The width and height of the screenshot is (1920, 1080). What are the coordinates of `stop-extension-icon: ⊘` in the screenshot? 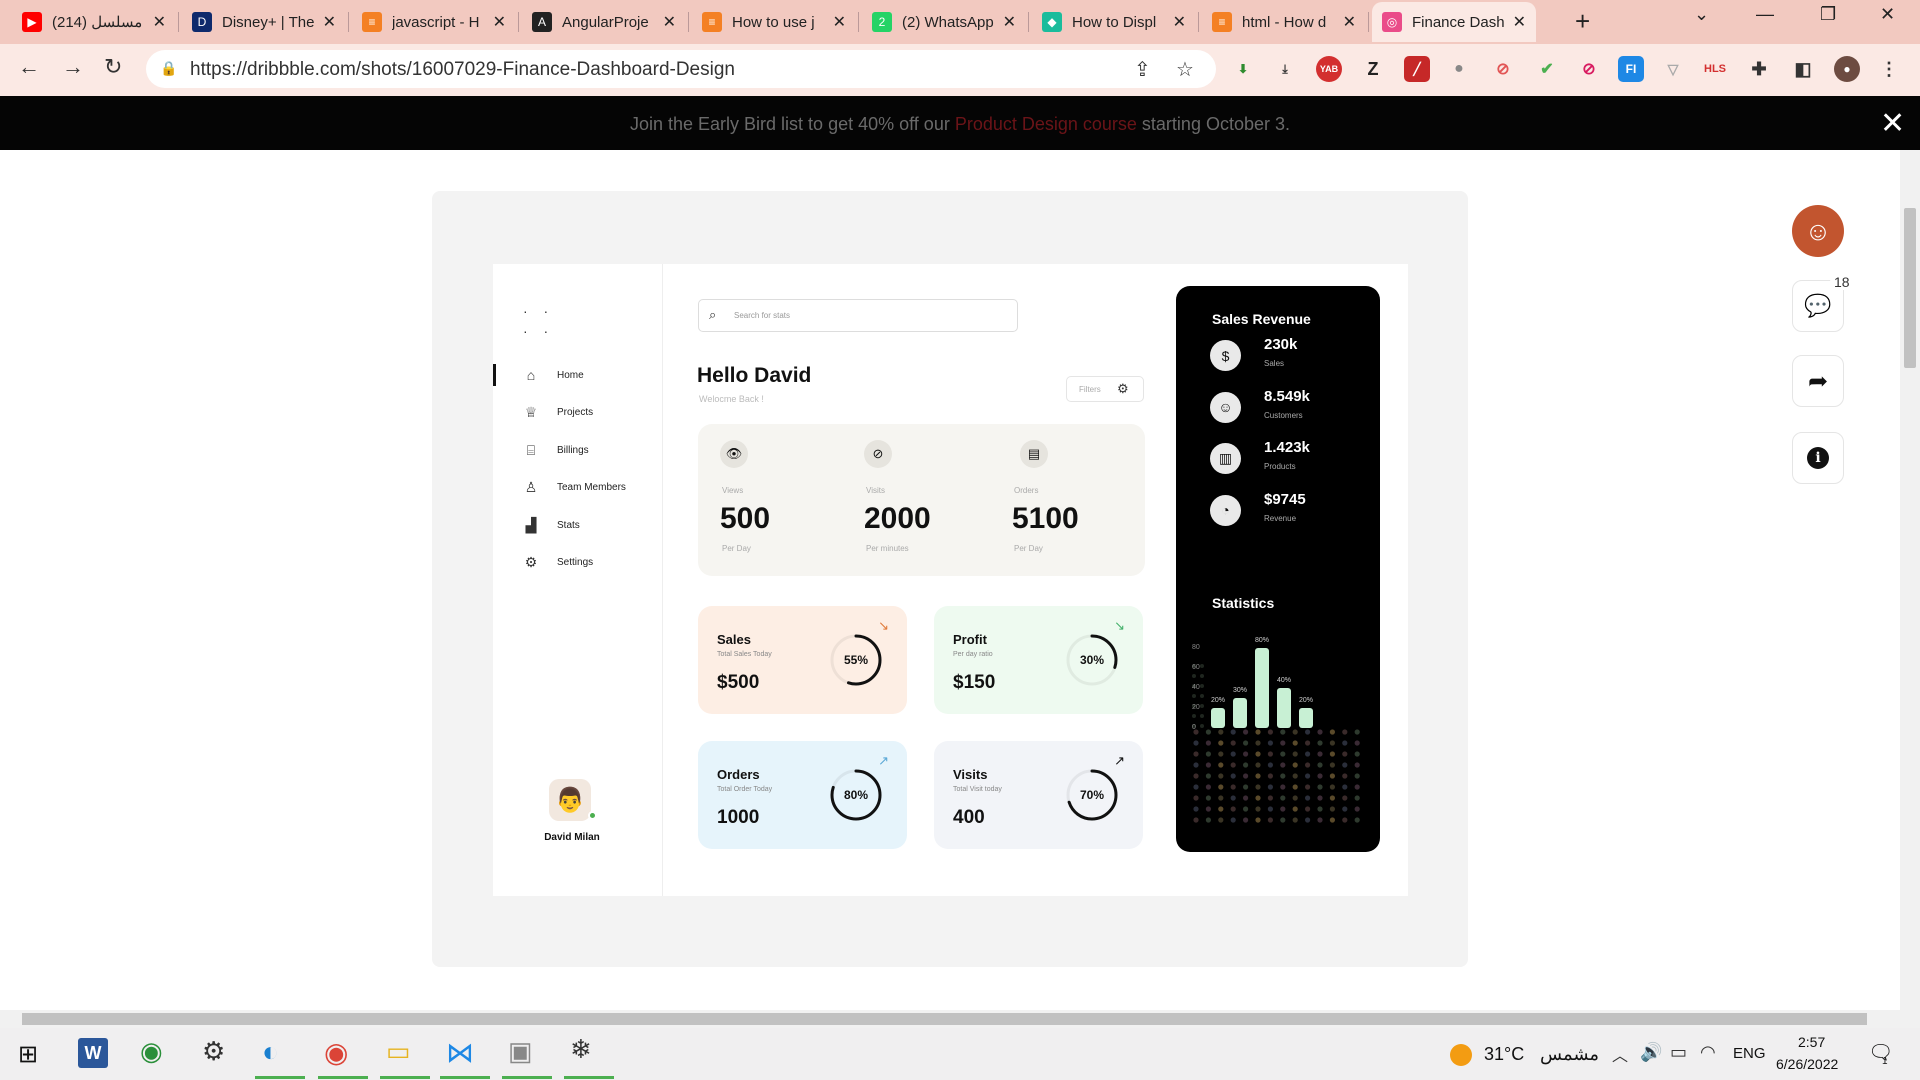 It's located at (1589, 69).